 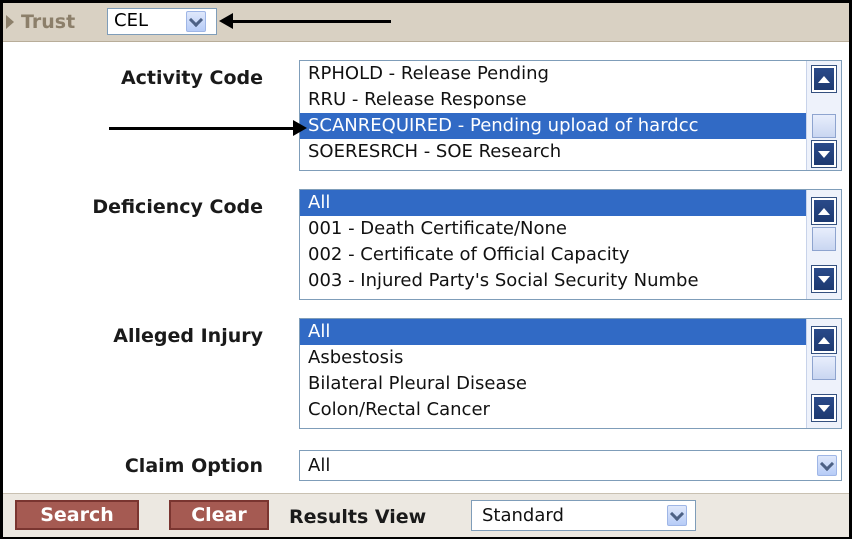 I want to click on list-option: 001 - Death Certificate/None, so click(x=553, y=229).